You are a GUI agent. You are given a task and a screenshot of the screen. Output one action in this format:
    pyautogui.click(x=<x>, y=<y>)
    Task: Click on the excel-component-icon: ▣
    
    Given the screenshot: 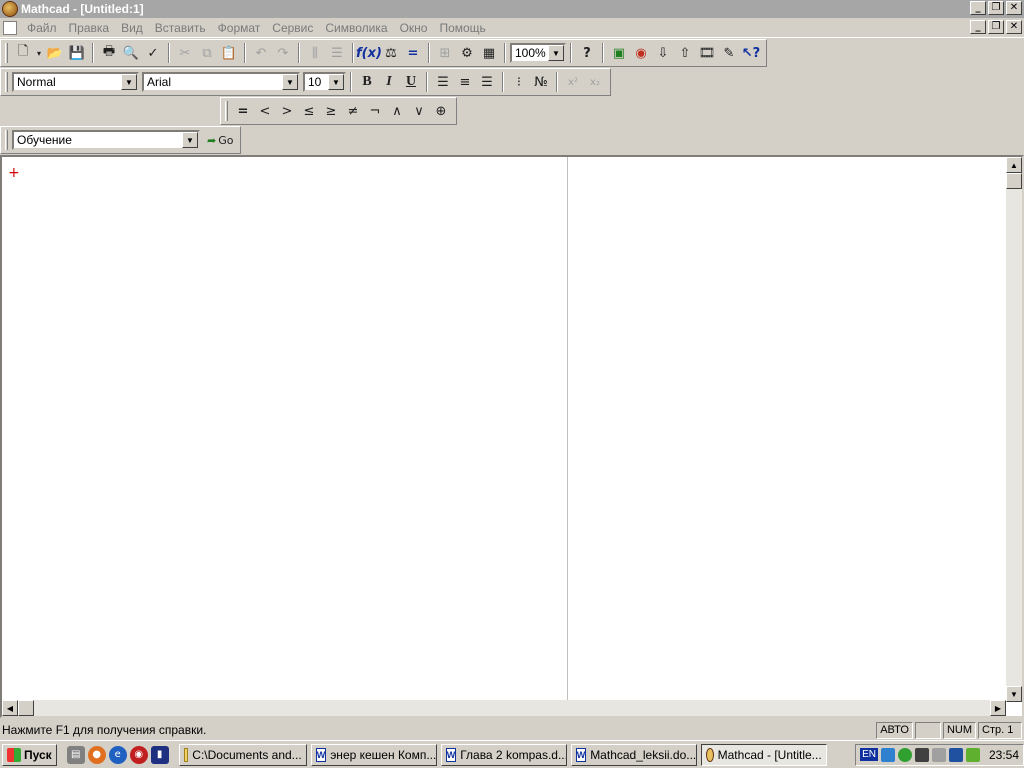 What is the action you would take?
    pyautogui.click(x=619, y=53)
    